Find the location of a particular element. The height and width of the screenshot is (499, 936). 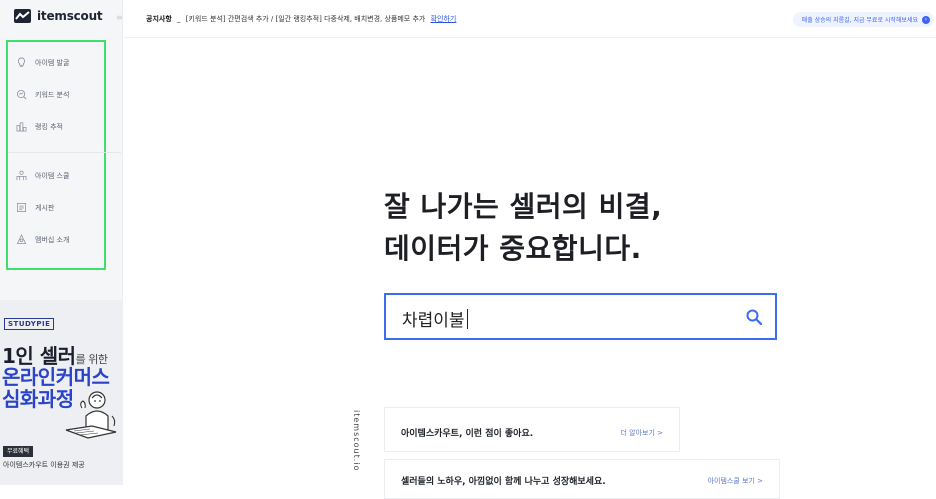

promo-text: 매출 상승의 지름길, 지금 무료로 시작해보세요 is located at coordinates (859, 20).